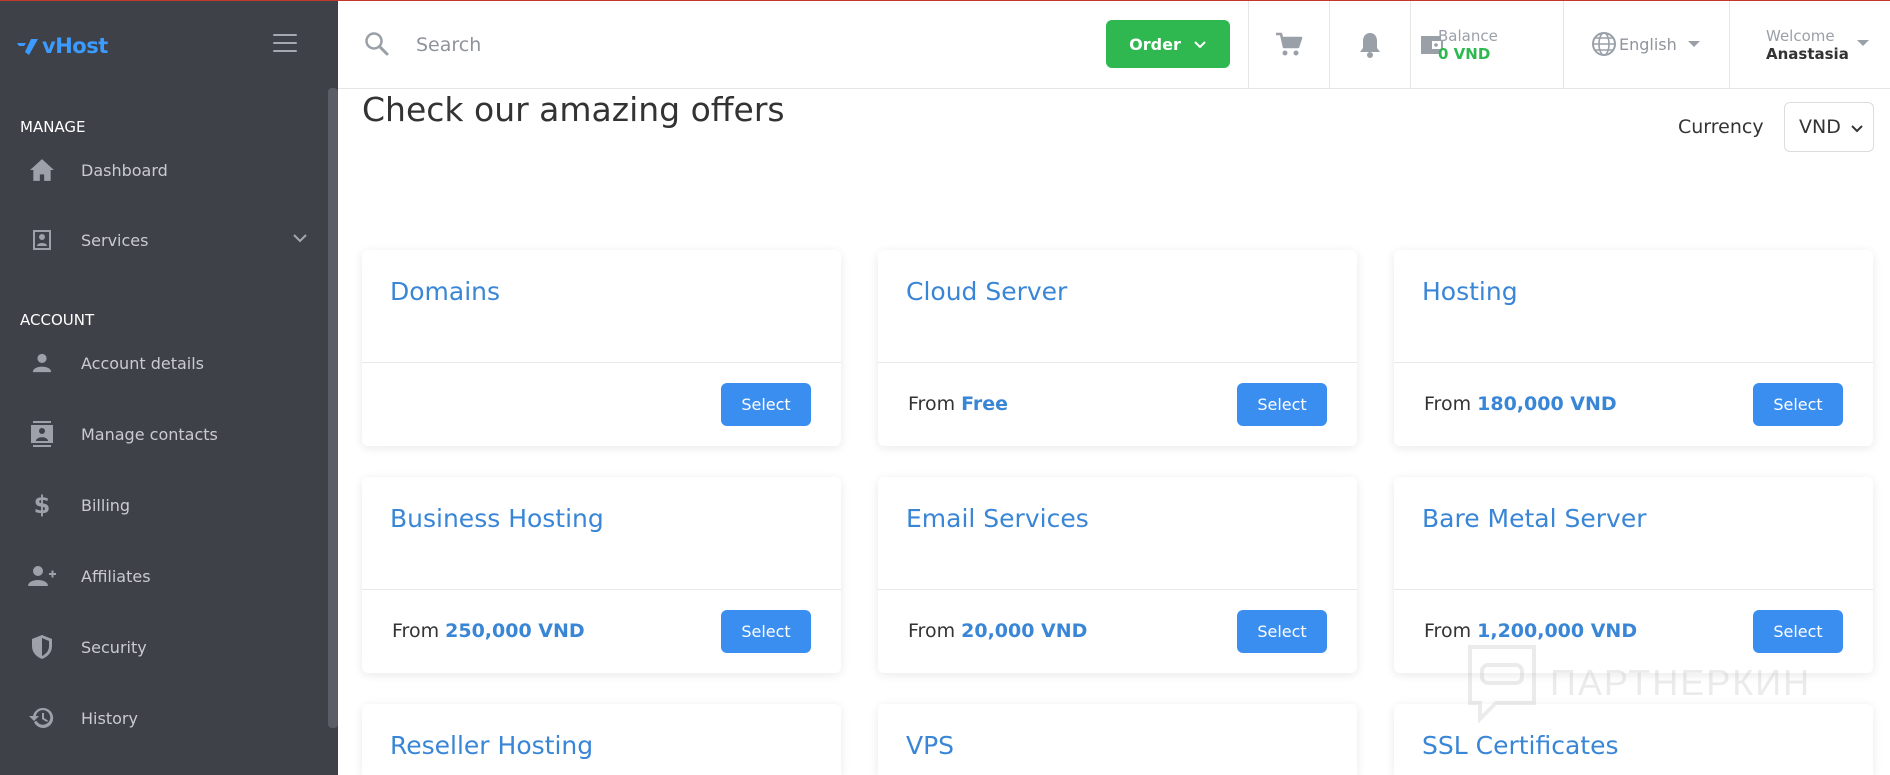  What do you see at coordinates (377, 44) in the screenshot?
I see `search-icon` at bounding box center [377, 44].